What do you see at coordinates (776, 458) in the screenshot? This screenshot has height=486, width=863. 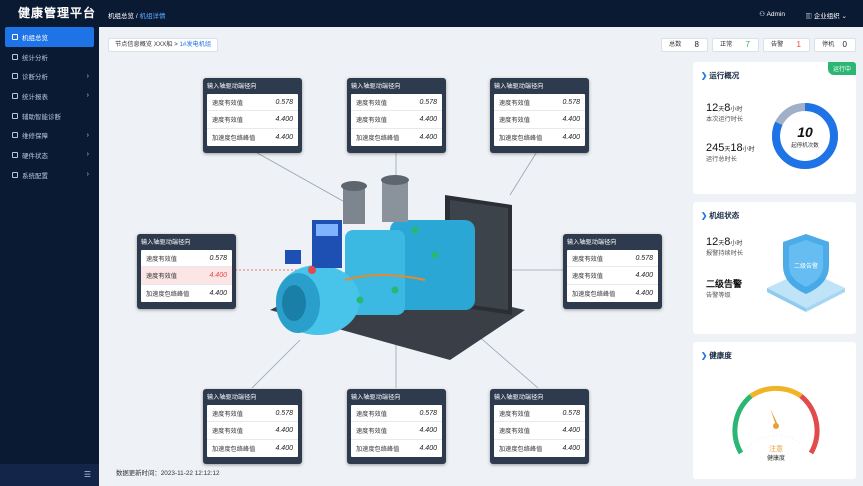 I see `health-label: 健康度` at bounding box center [776, 458].